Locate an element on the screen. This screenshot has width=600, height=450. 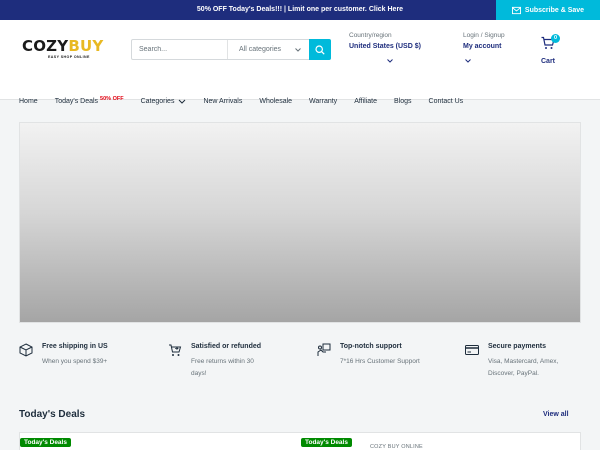
nav-deals-badge: 50% OFF is located at coordinates (112, 98).